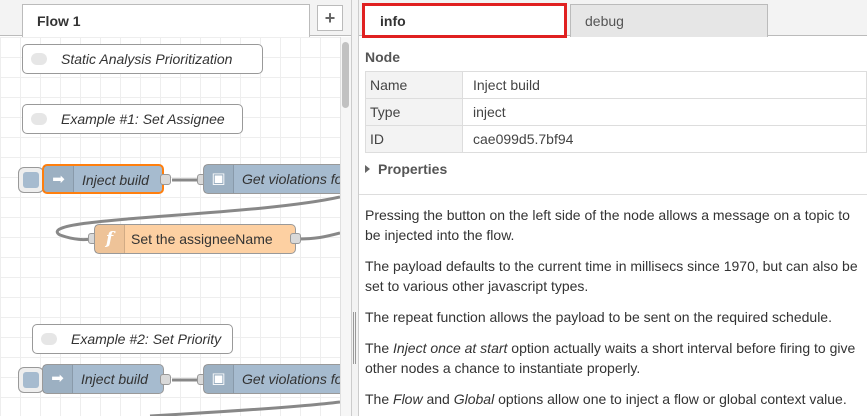  Describe the element at coordinates (474, 399) in the screenshot. I see `help-emphasis: Global` at that location.